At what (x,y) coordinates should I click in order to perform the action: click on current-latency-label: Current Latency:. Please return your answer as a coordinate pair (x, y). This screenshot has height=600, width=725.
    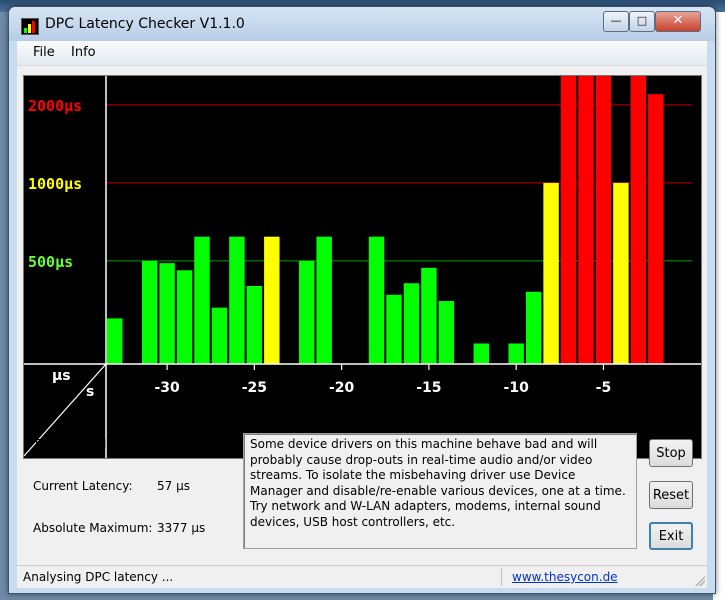
    Looking at the image, I should click on (83, 486).